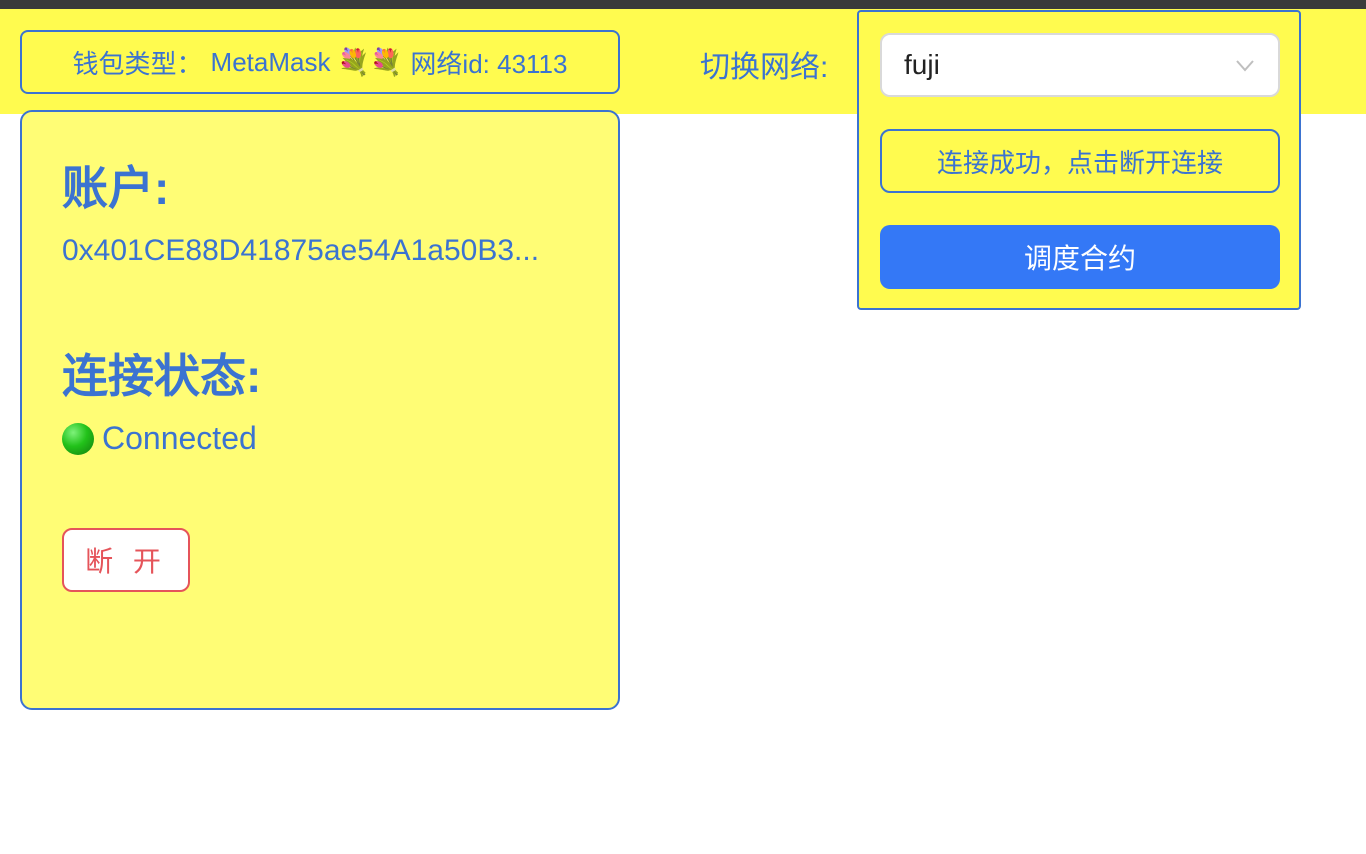  I want to click on window-top-bar, so click(683, 4).